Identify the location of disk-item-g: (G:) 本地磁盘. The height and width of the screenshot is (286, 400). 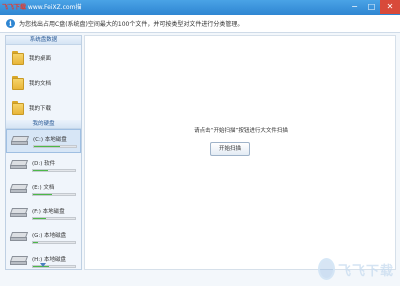
(43, 237).